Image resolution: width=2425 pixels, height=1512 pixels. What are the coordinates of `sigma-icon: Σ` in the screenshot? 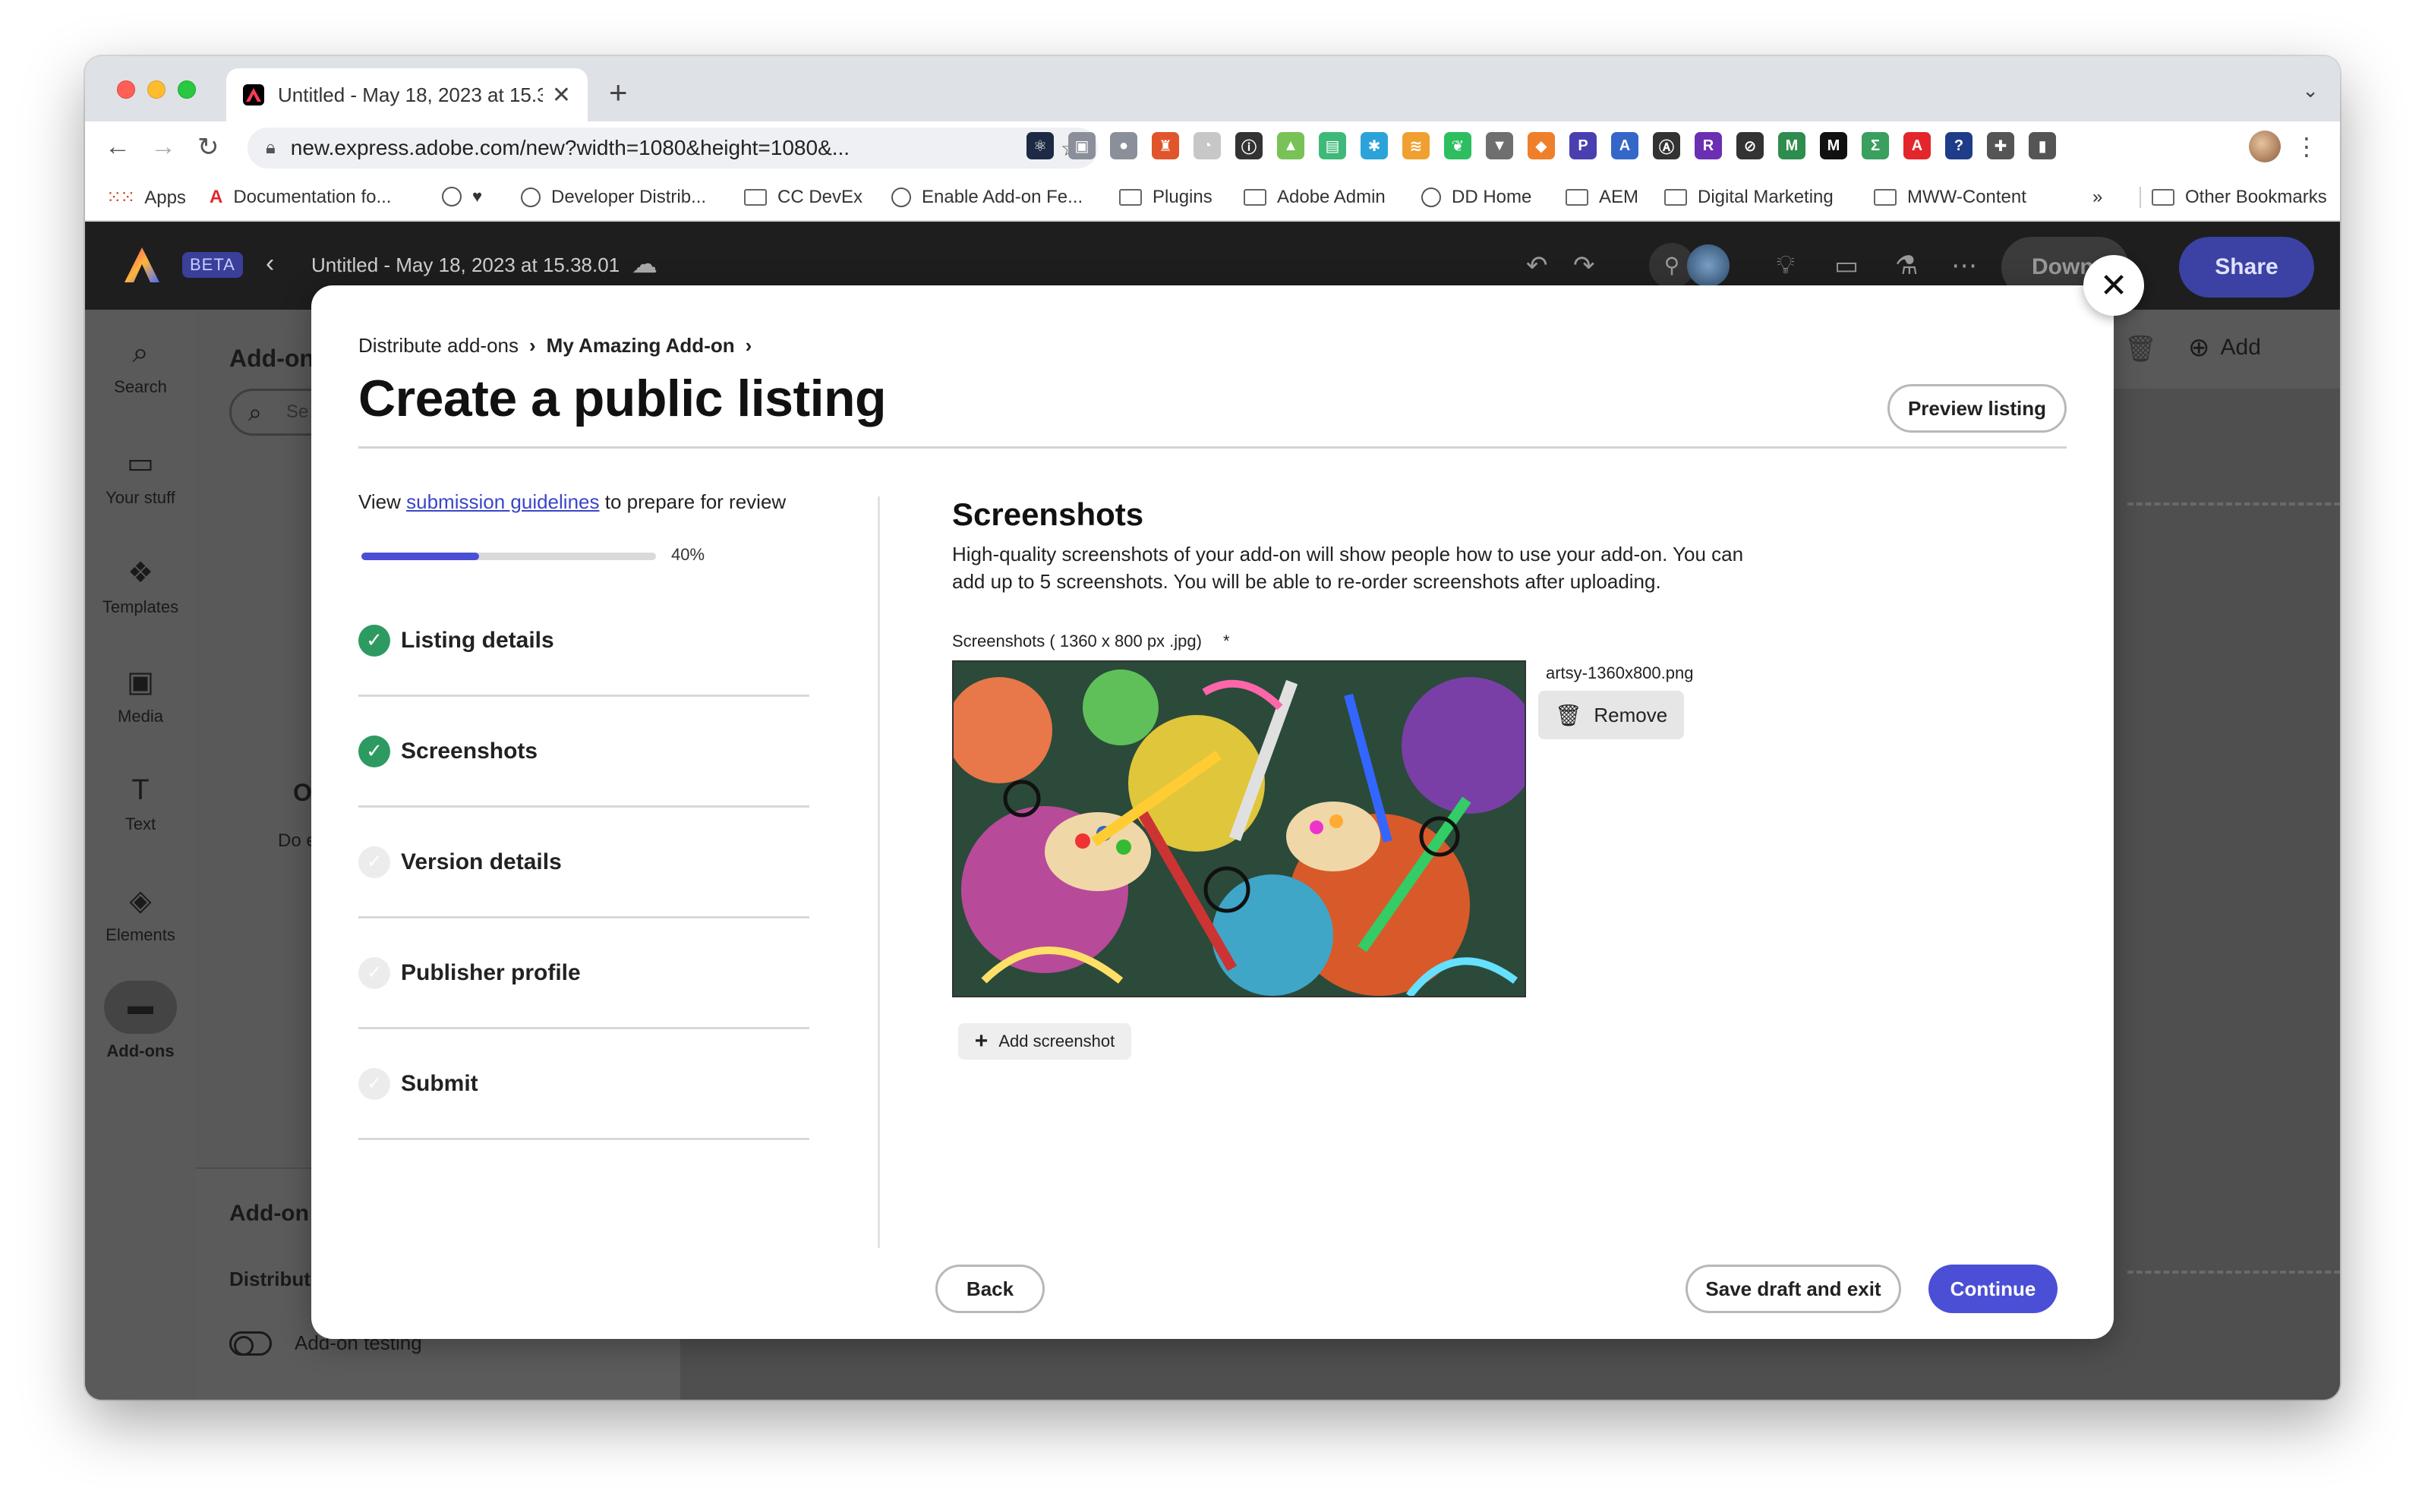 It's located at (1875, 145).